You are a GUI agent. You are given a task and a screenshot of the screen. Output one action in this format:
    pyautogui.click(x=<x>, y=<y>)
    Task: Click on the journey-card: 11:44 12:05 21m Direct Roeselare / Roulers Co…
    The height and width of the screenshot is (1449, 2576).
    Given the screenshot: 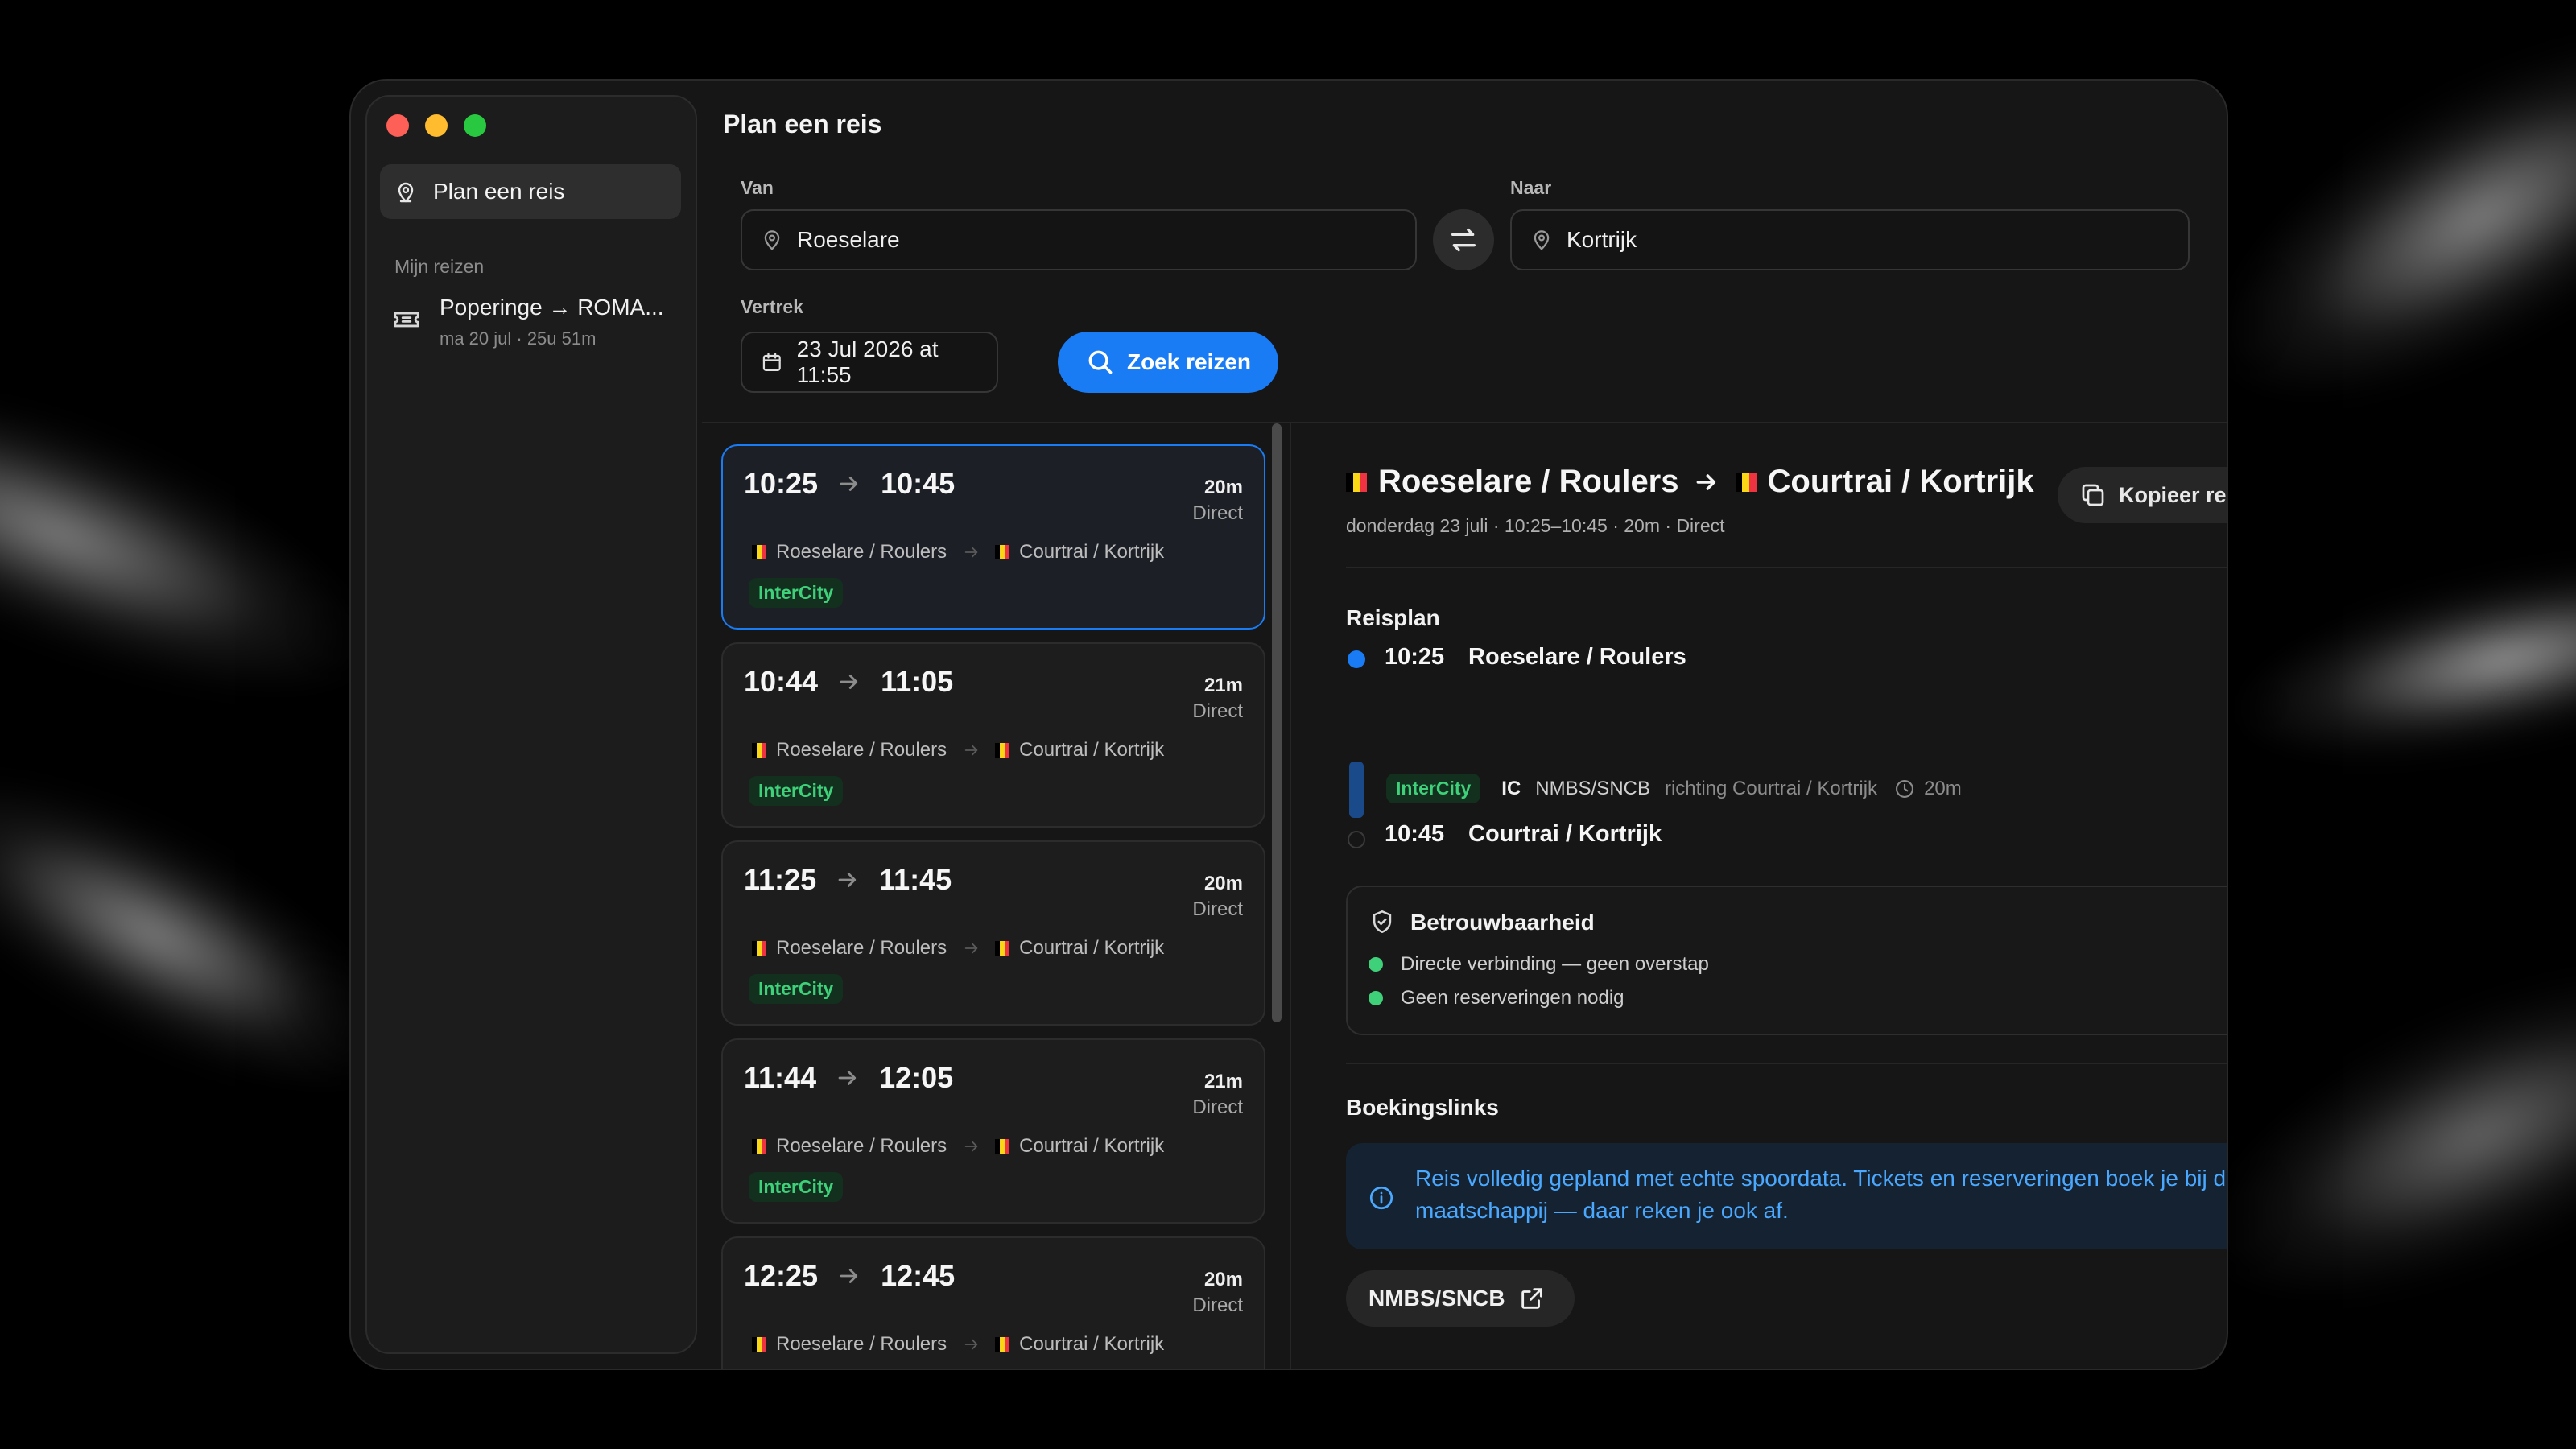 What is the action you would take?
    pyautogui.click(x=993, y=1131)
    